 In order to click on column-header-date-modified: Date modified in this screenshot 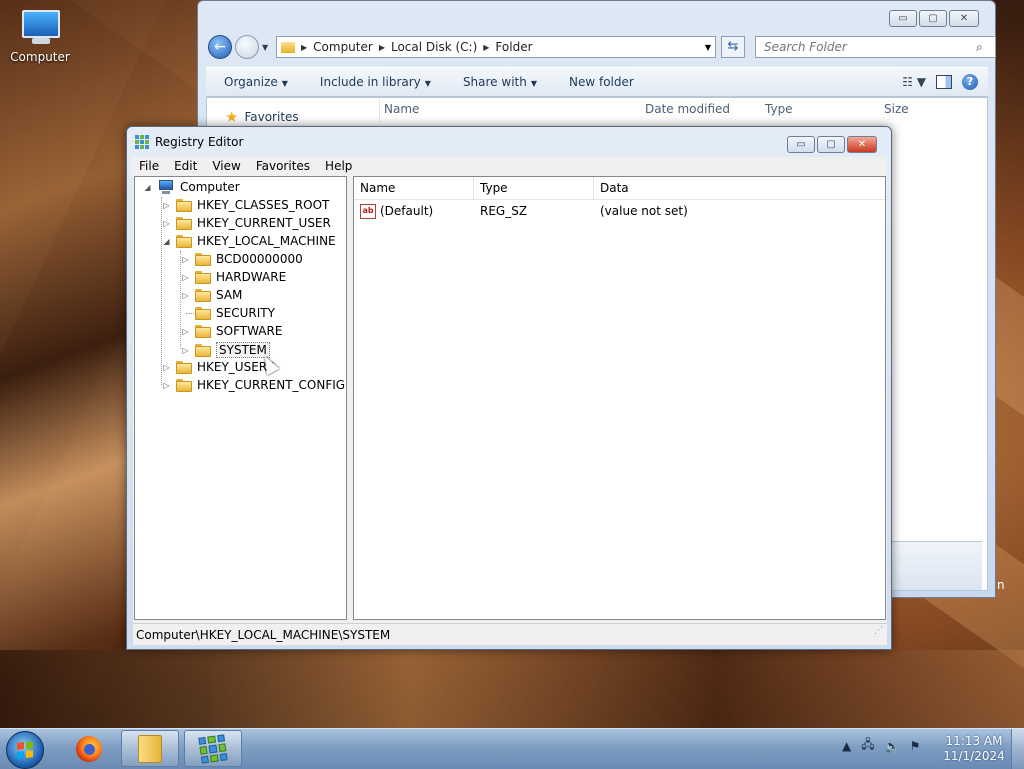, I will do `click(687, 109)`.